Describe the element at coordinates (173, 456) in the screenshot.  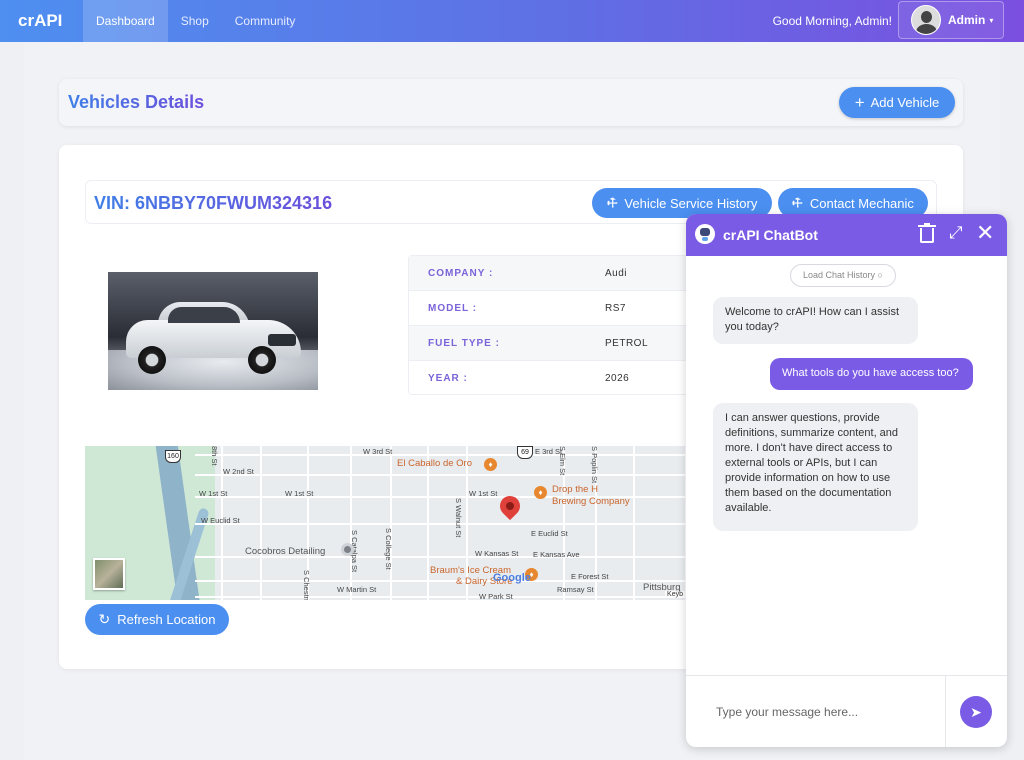
I see `route-shield: 160` at that location.